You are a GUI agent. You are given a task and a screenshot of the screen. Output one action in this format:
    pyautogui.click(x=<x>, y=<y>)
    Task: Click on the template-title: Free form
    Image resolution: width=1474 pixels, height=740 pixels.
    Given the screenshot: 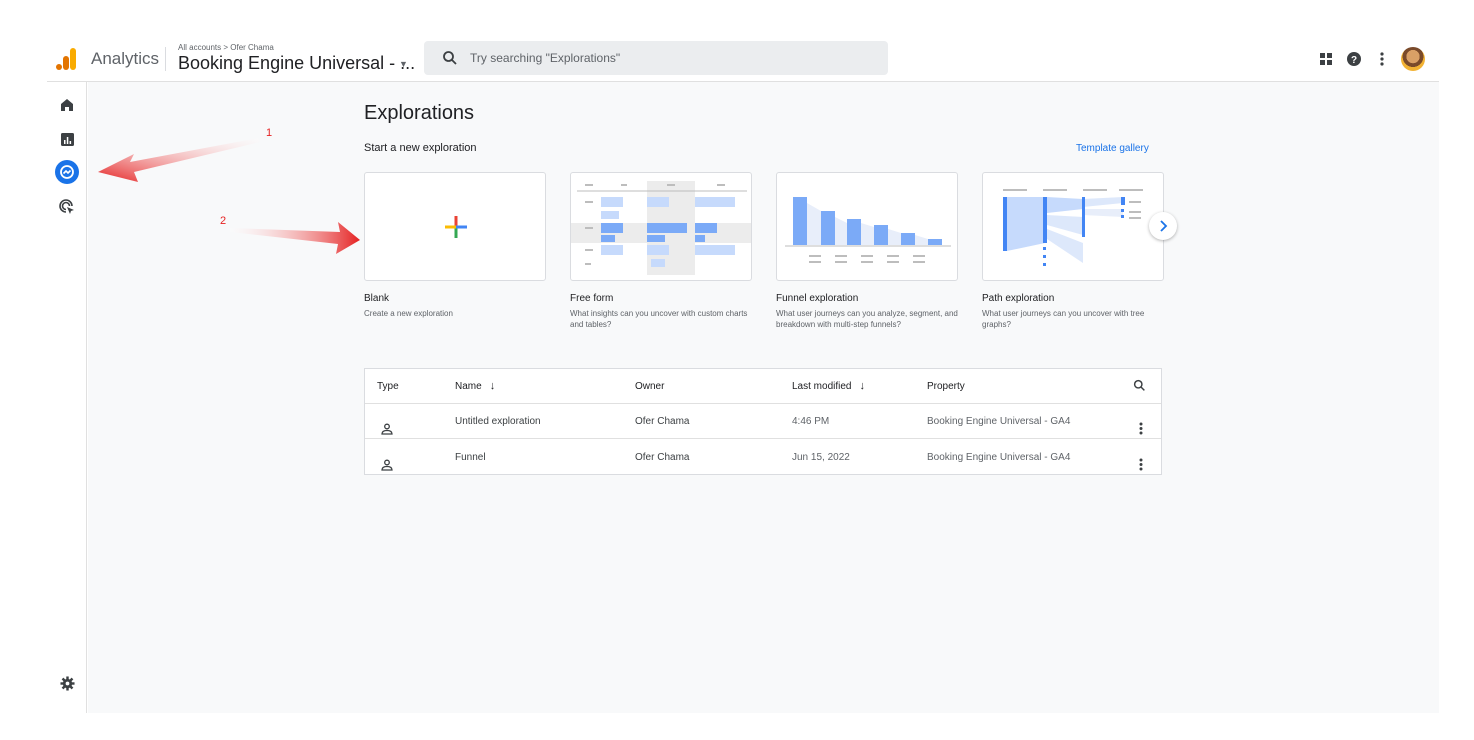 What is the action you would take?
    pyautogui.click(x=592, y=298)
    